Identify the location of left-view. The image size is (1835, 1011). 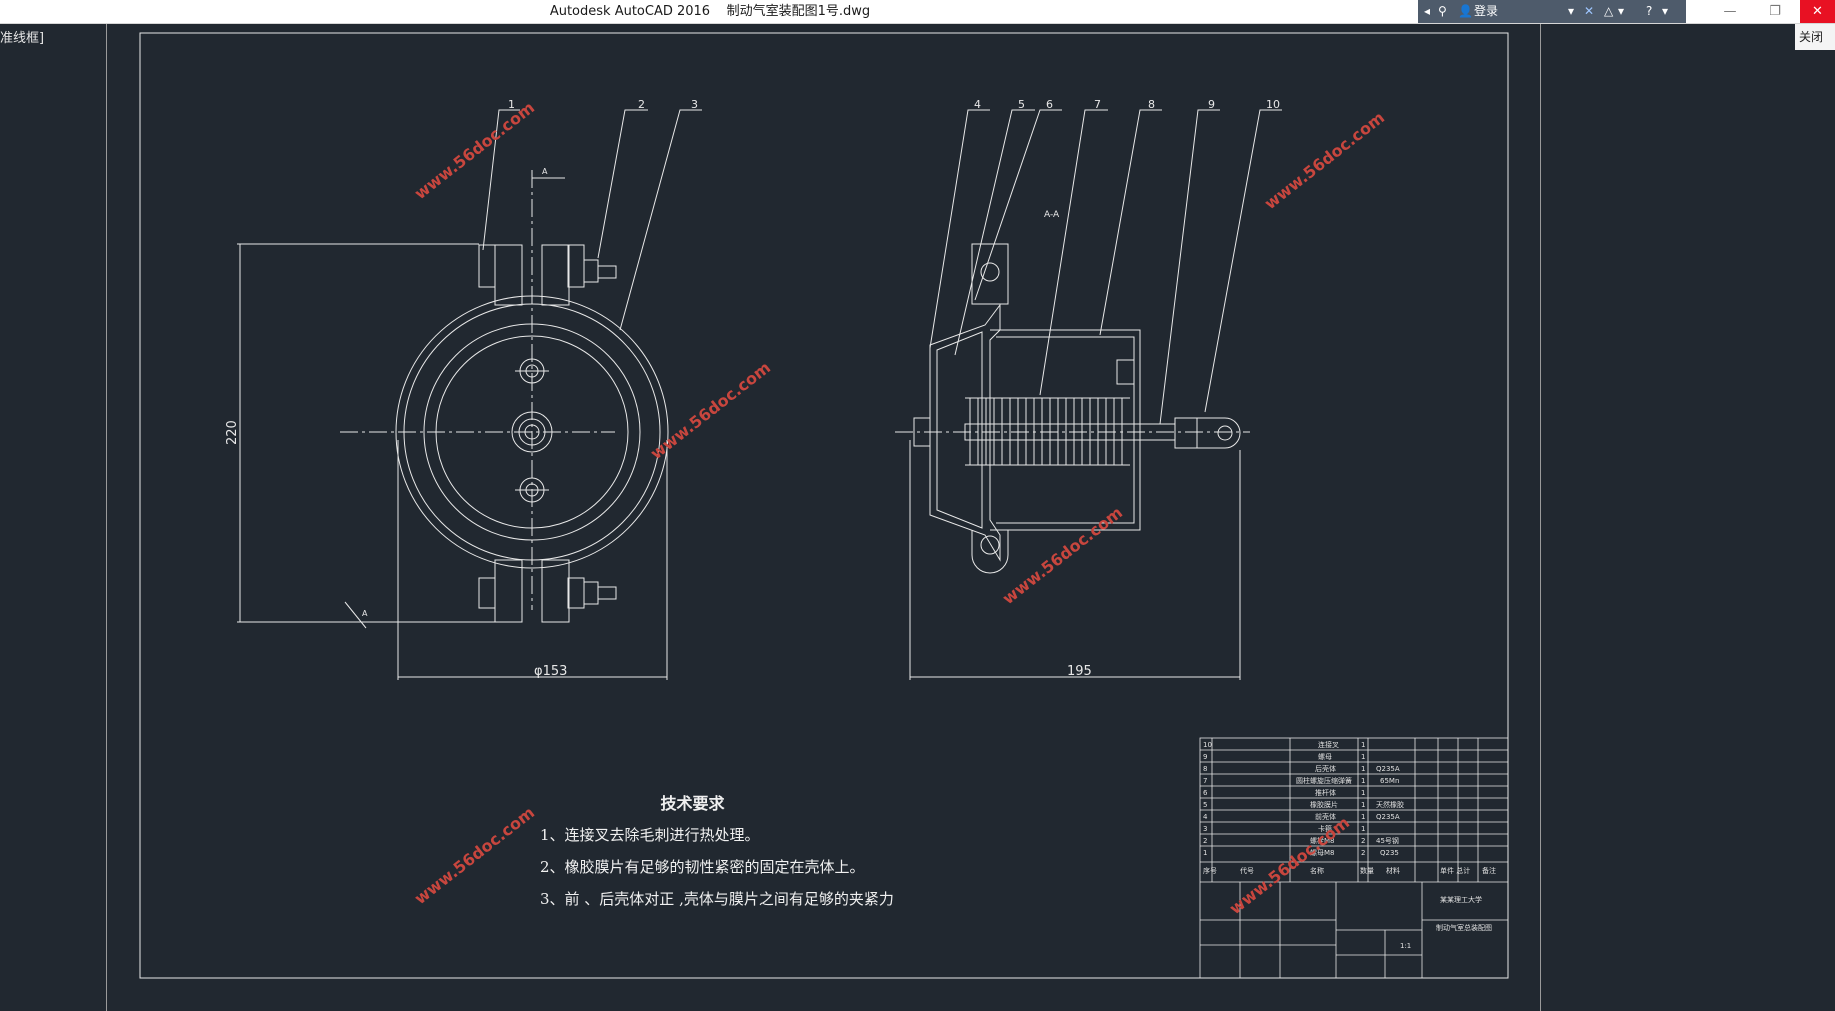
(469, 394).